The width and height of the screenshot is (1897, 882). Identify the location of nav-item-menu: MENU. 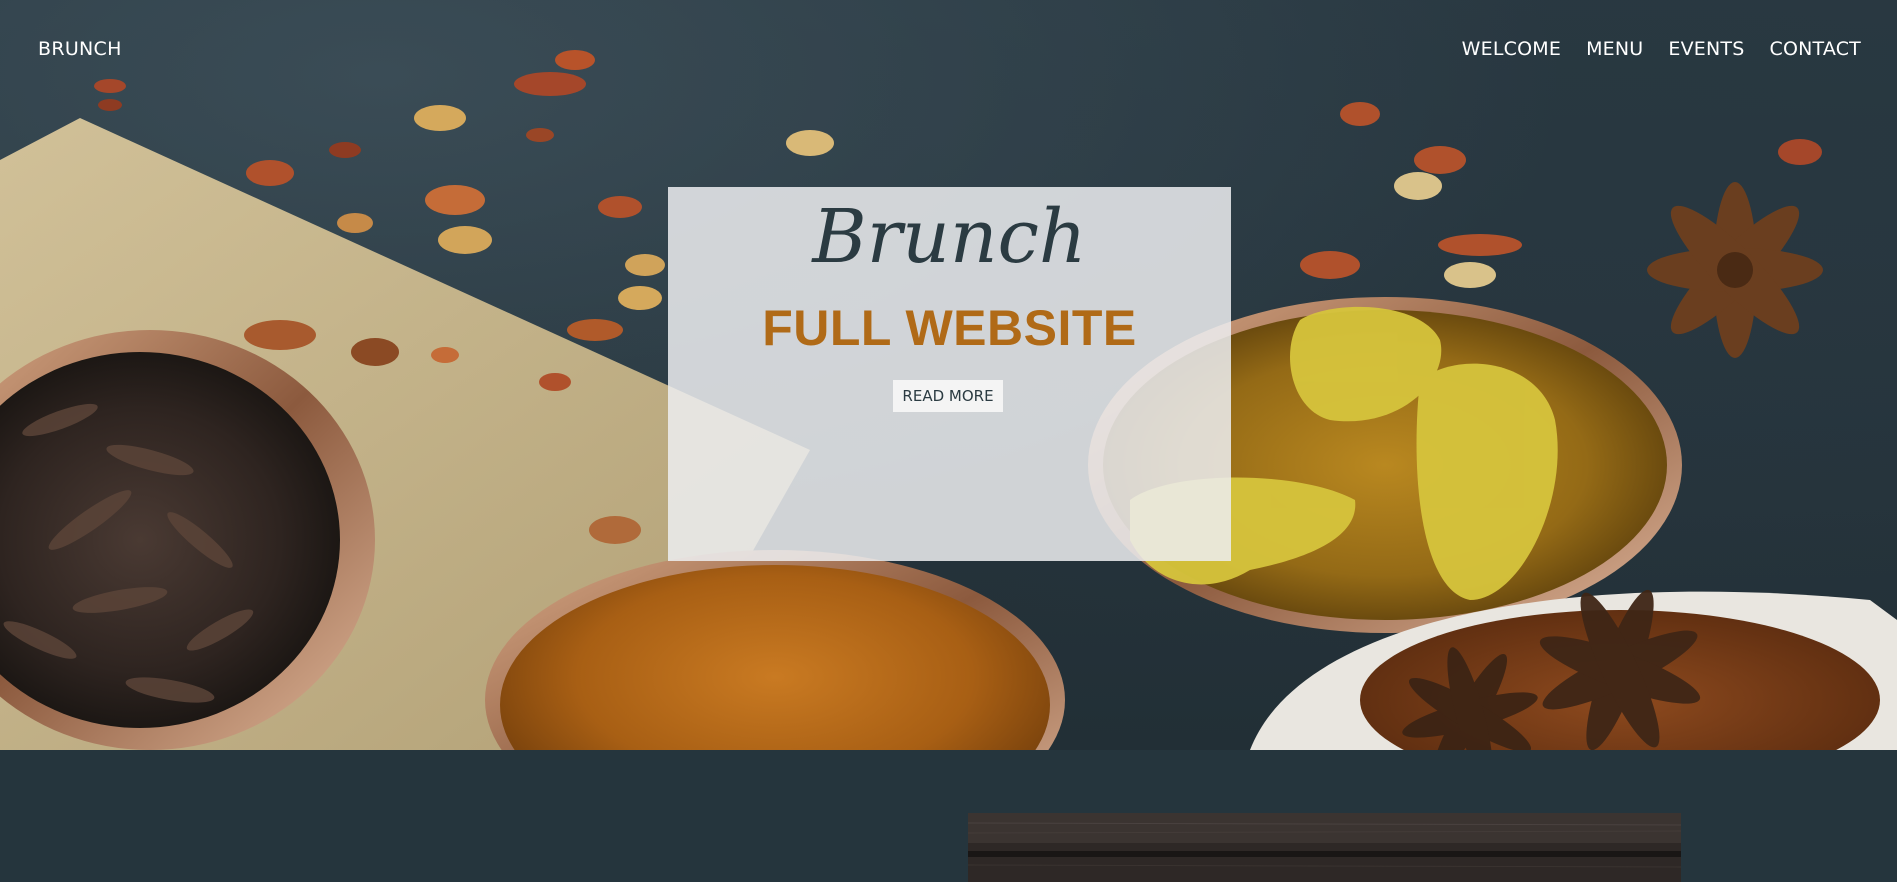
(1614, 49).